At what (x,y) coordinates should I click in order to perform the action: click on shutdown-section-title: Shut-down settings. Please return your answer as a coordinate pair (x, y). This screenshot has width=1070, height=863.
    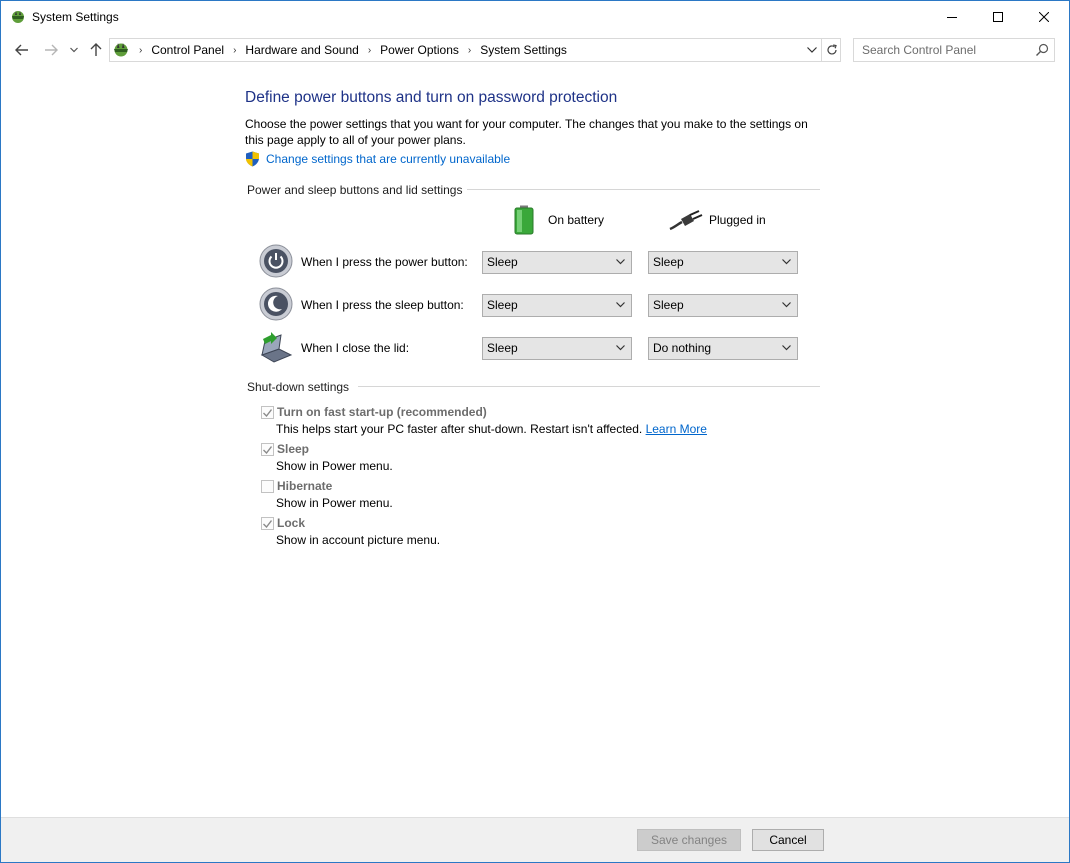
    Looking at the image, I should click on (298, 387).